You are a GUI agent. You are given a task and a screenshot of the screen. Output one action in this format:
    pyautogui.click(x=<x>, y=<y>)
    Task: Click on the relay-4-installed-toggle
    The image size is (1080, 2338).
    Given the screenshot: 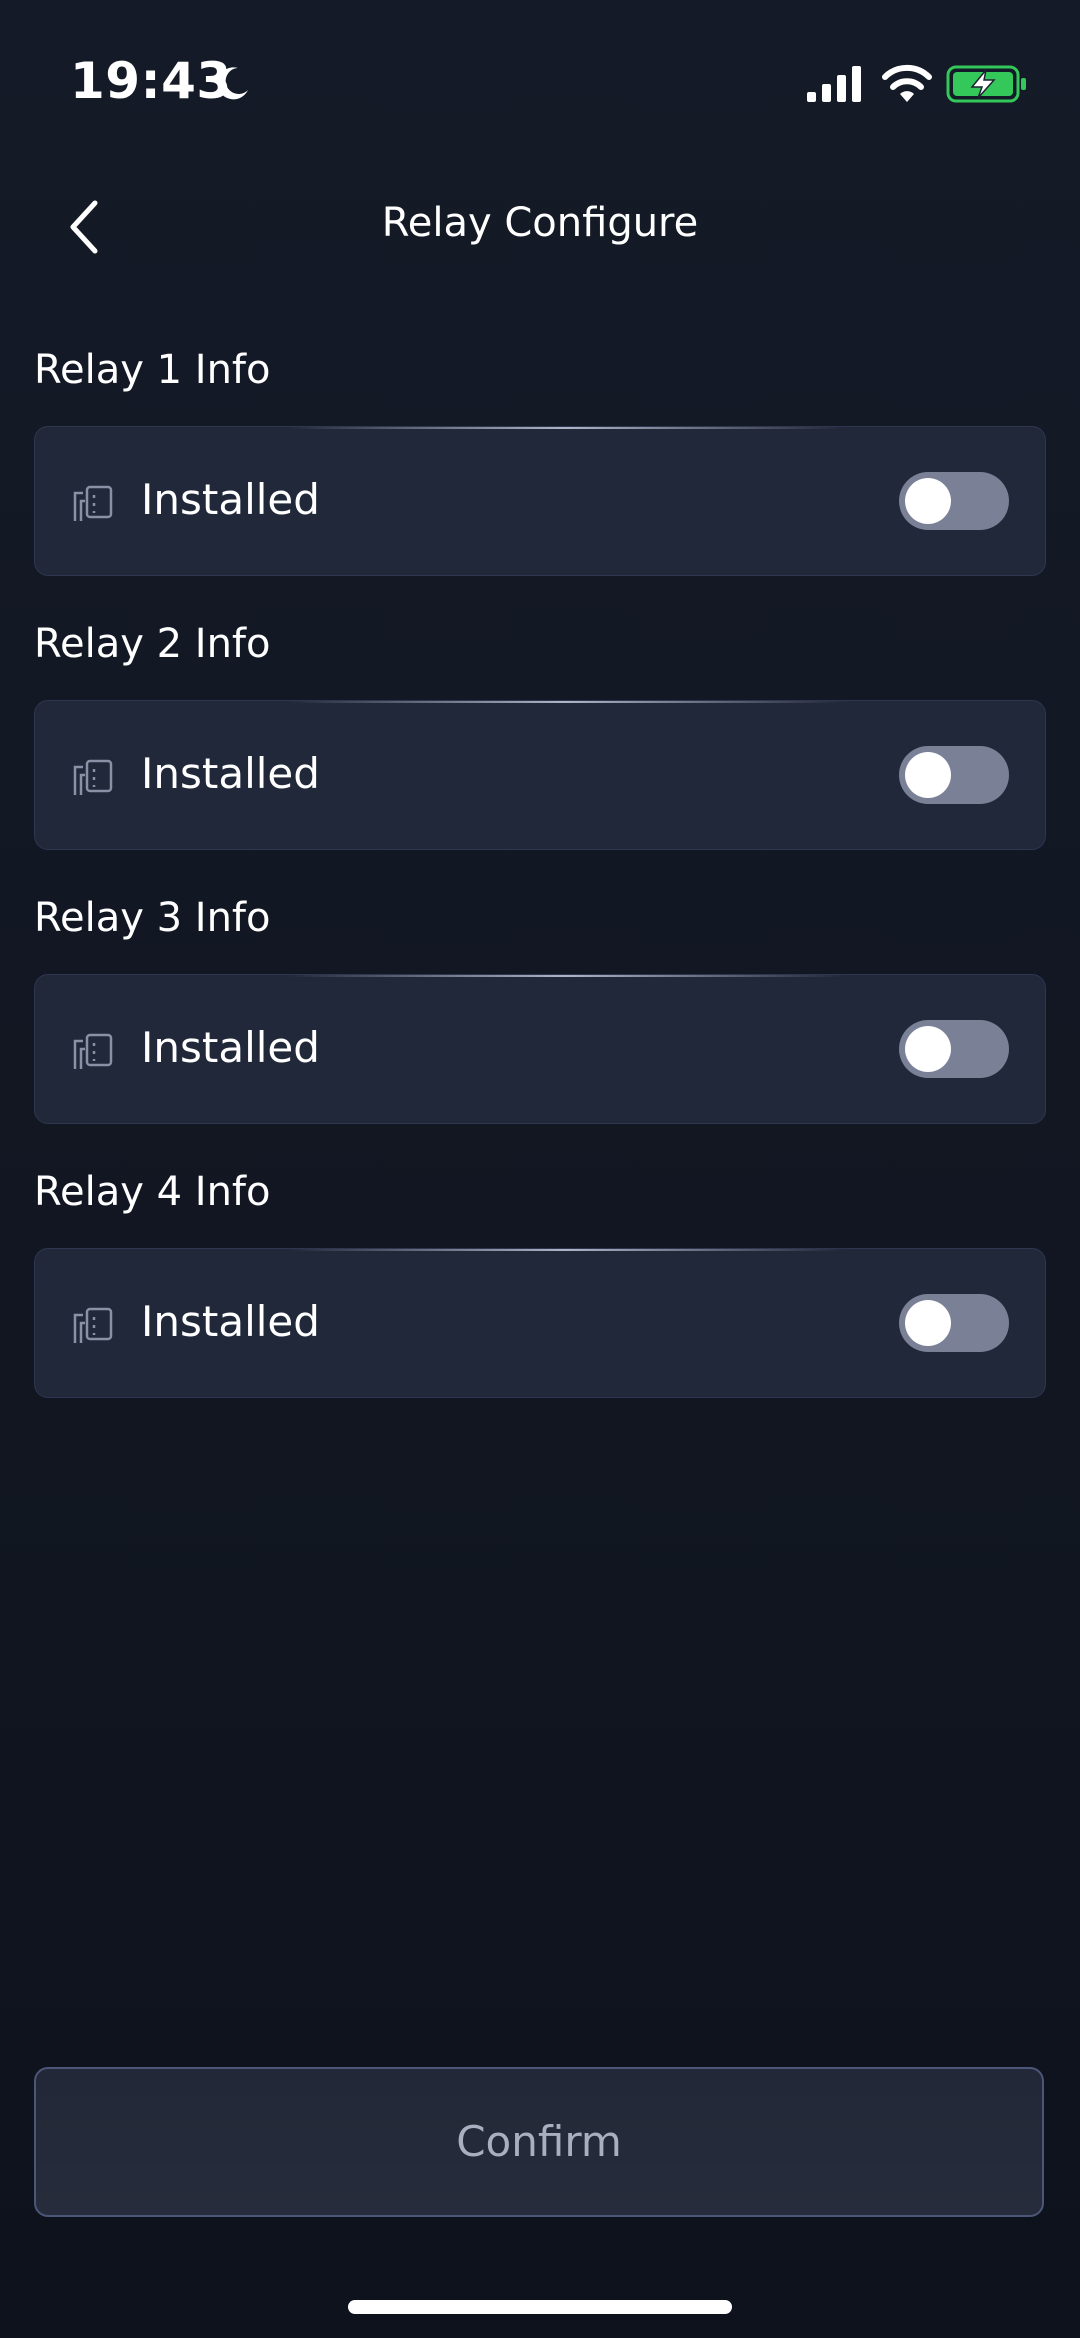 What is the action you would take?
    pyautogui.click(x=954, y=1323)
    